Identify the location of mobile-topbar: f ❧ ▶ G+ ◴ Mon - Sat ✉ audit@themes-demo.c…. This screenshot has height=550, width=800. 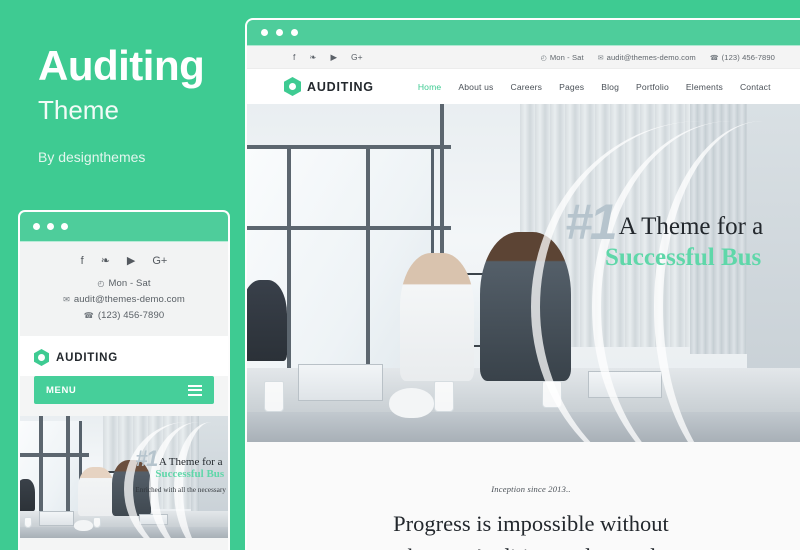
(124, 289).